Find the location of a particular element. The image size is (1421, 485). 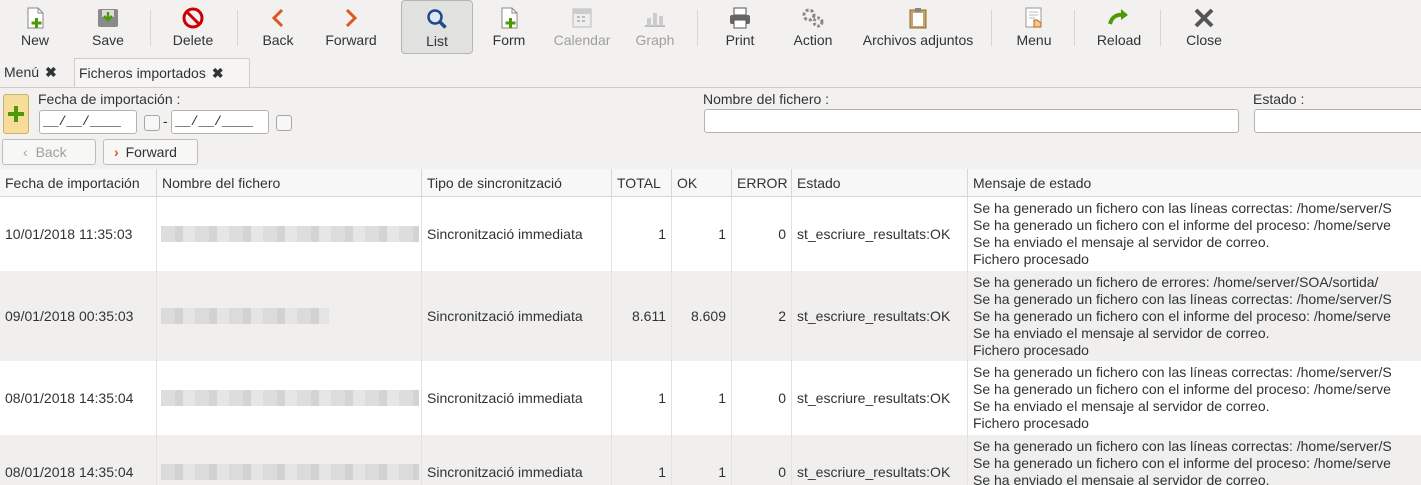

cell-error: 2 is located at coordinates (762, 316).